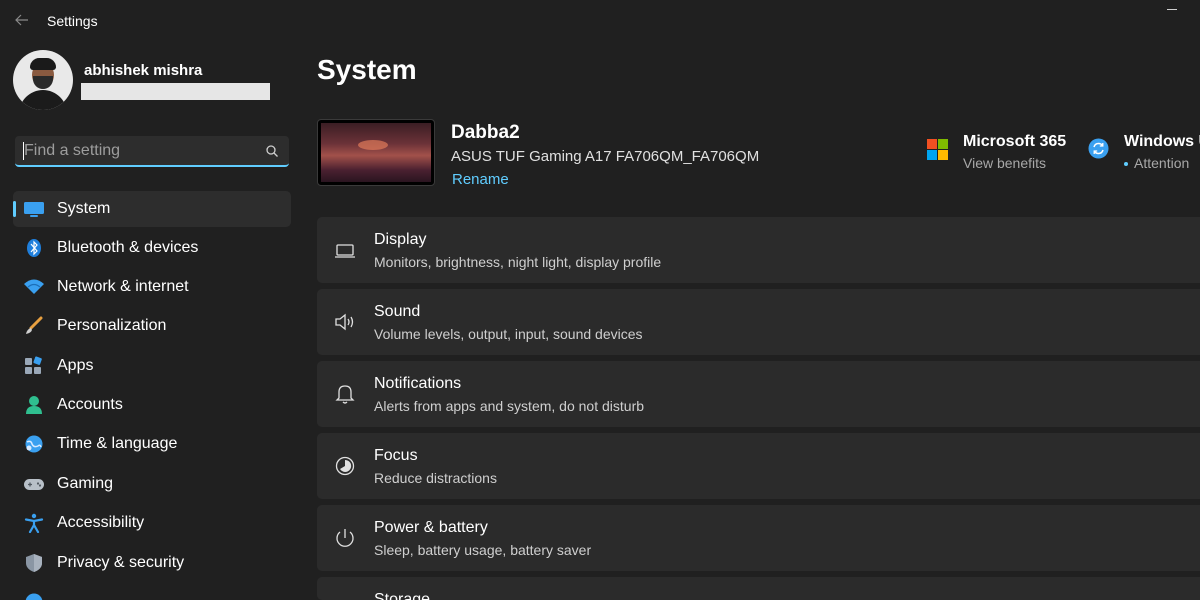 The height and width of the screenshot is (600, 1200). I want to click on rename-link: Rename, so click(480, 179).